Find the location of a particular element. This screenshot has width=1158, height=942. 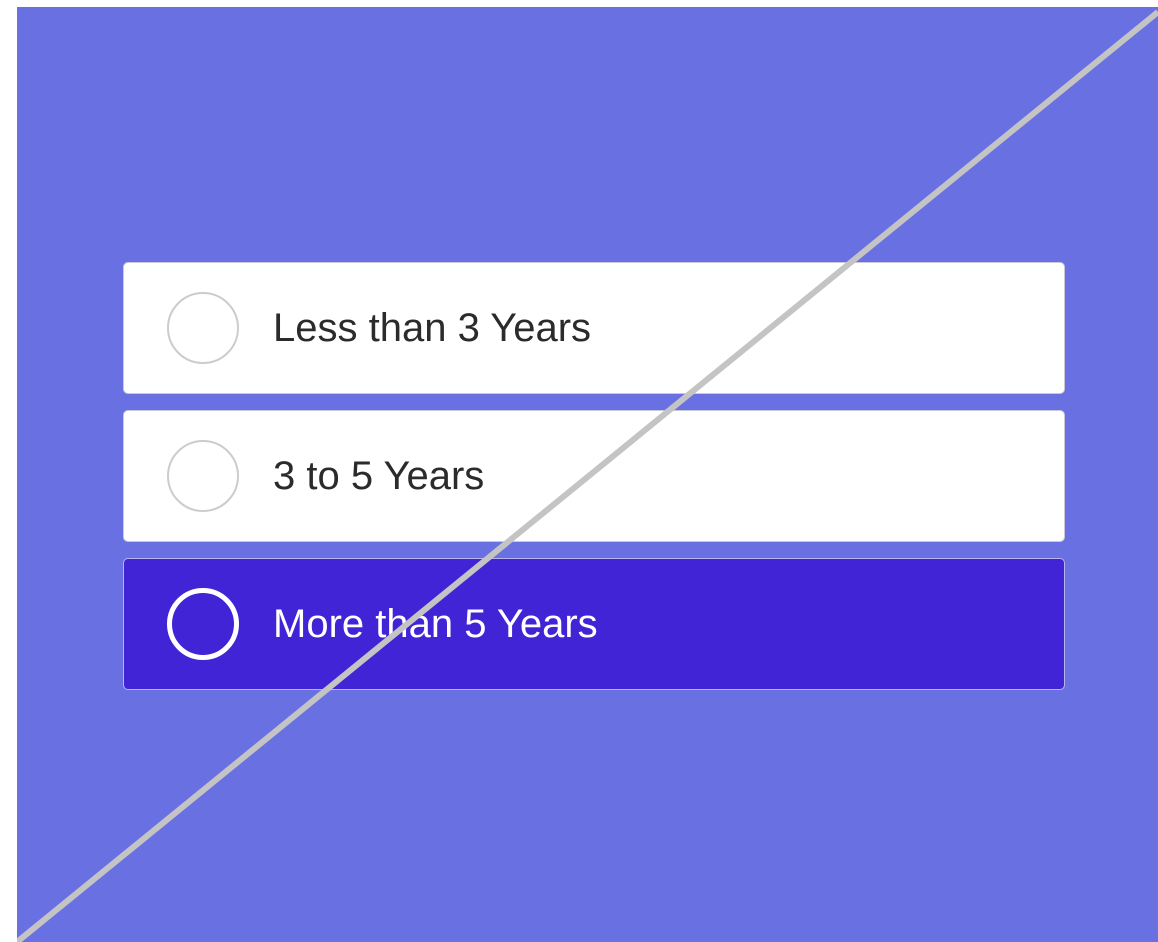

radio-button-selected-icon is located at coordinates (203, 624).